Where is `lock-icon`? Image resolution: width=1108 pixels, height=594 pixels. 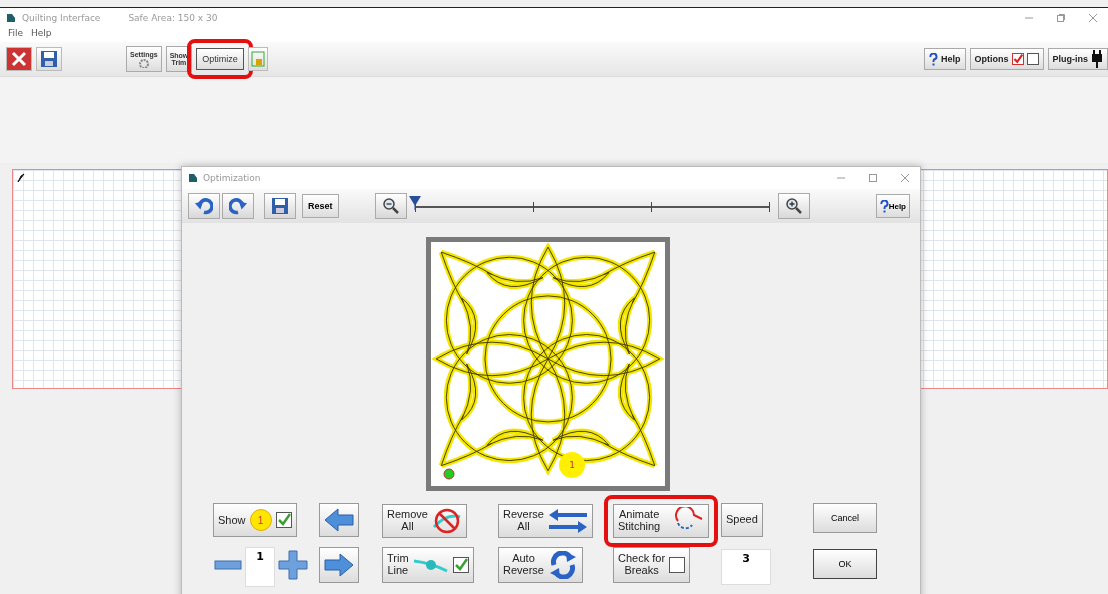 lock-icon is located at coordinates (257, 59).